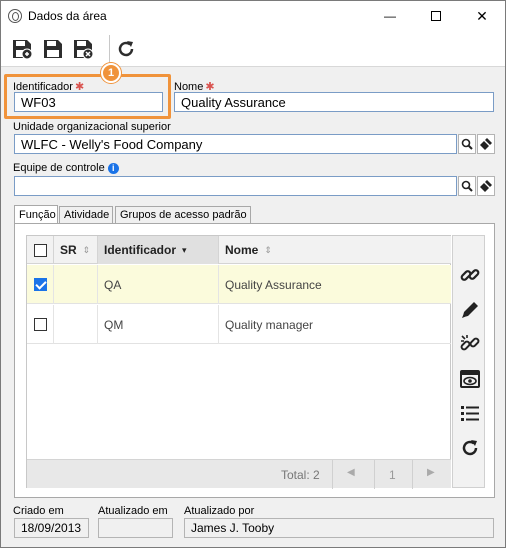  I want to click on tab-funcao: Função, so click(36, 214).